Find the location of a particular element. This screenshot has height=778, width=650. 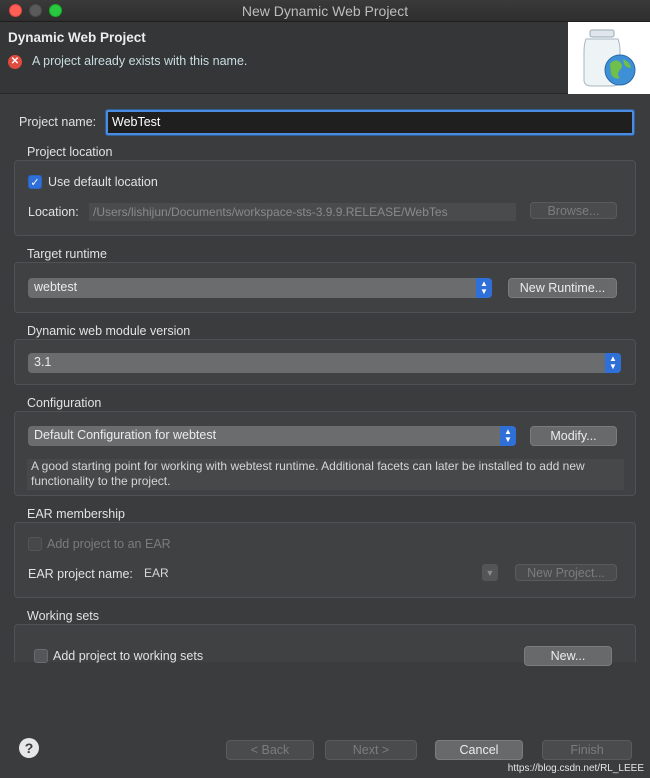

add-to-ear-checkbox is located at coordinates (35, 544).